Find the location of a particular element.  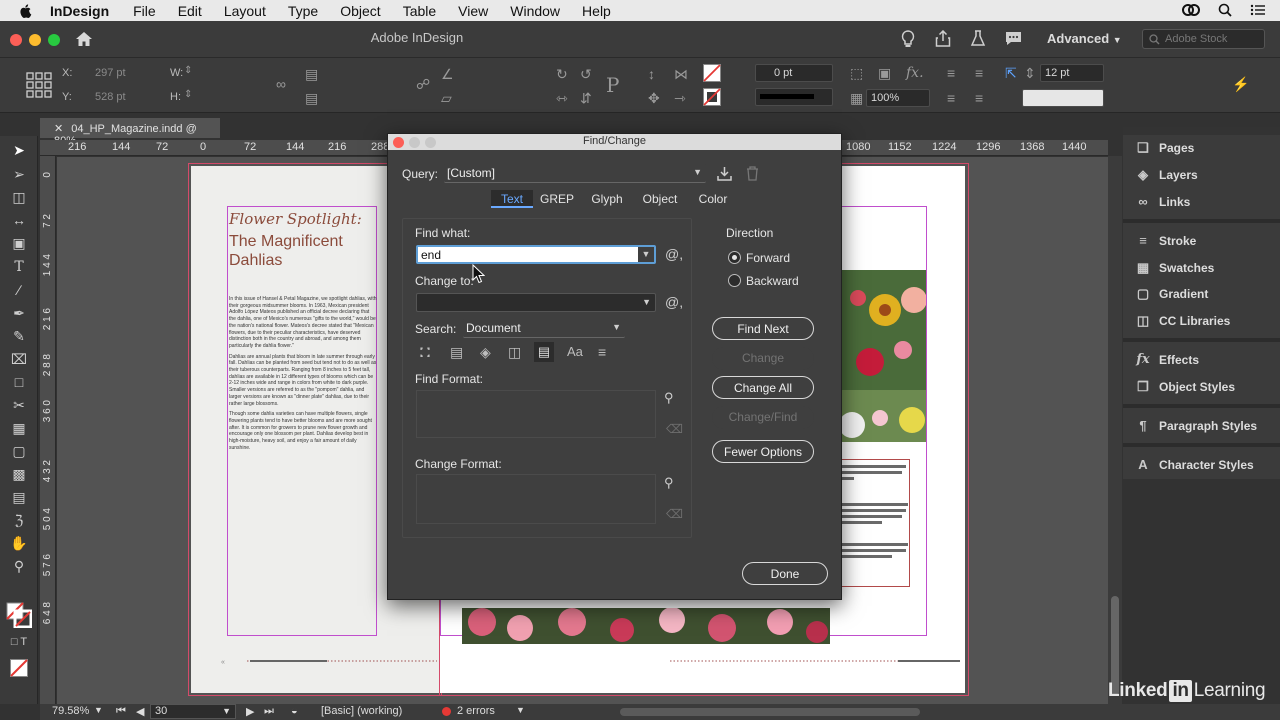

menu-help: Help is located at coordinates (596, 11).